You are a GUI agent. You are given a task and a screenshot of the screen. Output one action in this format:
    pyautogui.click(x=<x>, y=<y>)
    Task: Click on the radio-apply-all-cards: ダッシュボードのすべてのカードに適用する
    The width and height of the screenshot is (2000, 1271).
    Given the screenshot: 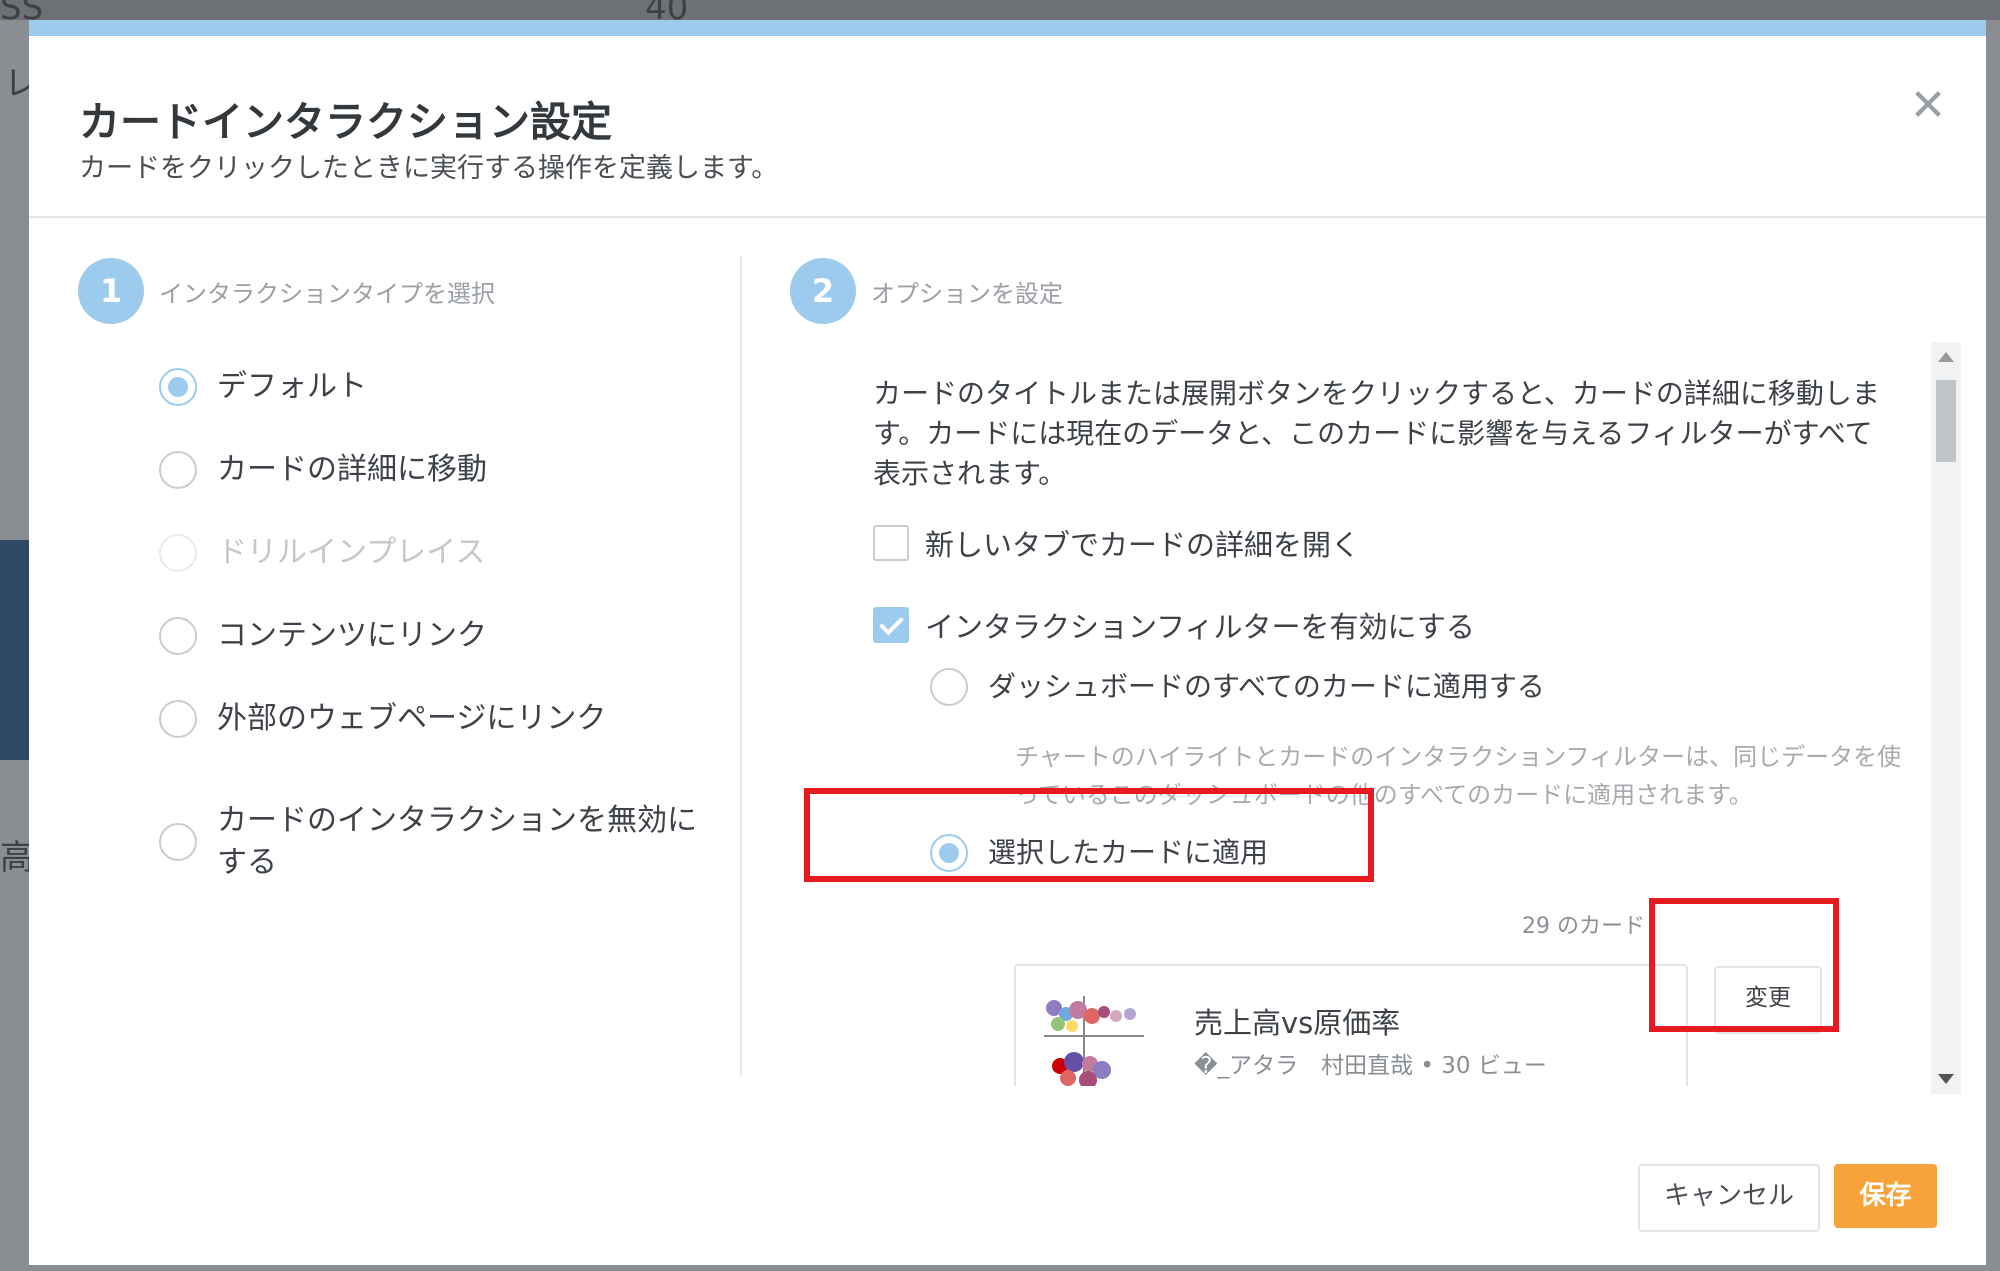 What is the action you would take?
    pyautogui.click(x=1237, y=687)
    